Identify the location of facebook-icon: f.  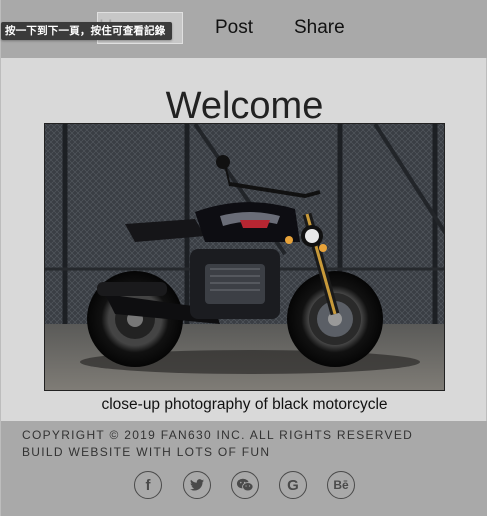
(148, 485).